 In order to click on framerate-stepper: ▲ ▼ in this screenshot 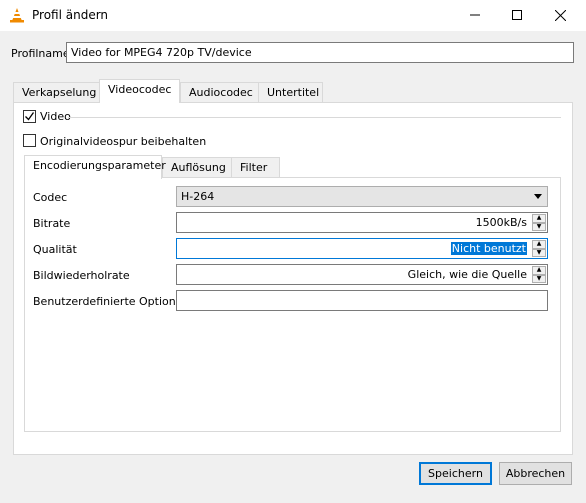, I will do `click(539, 274)`.